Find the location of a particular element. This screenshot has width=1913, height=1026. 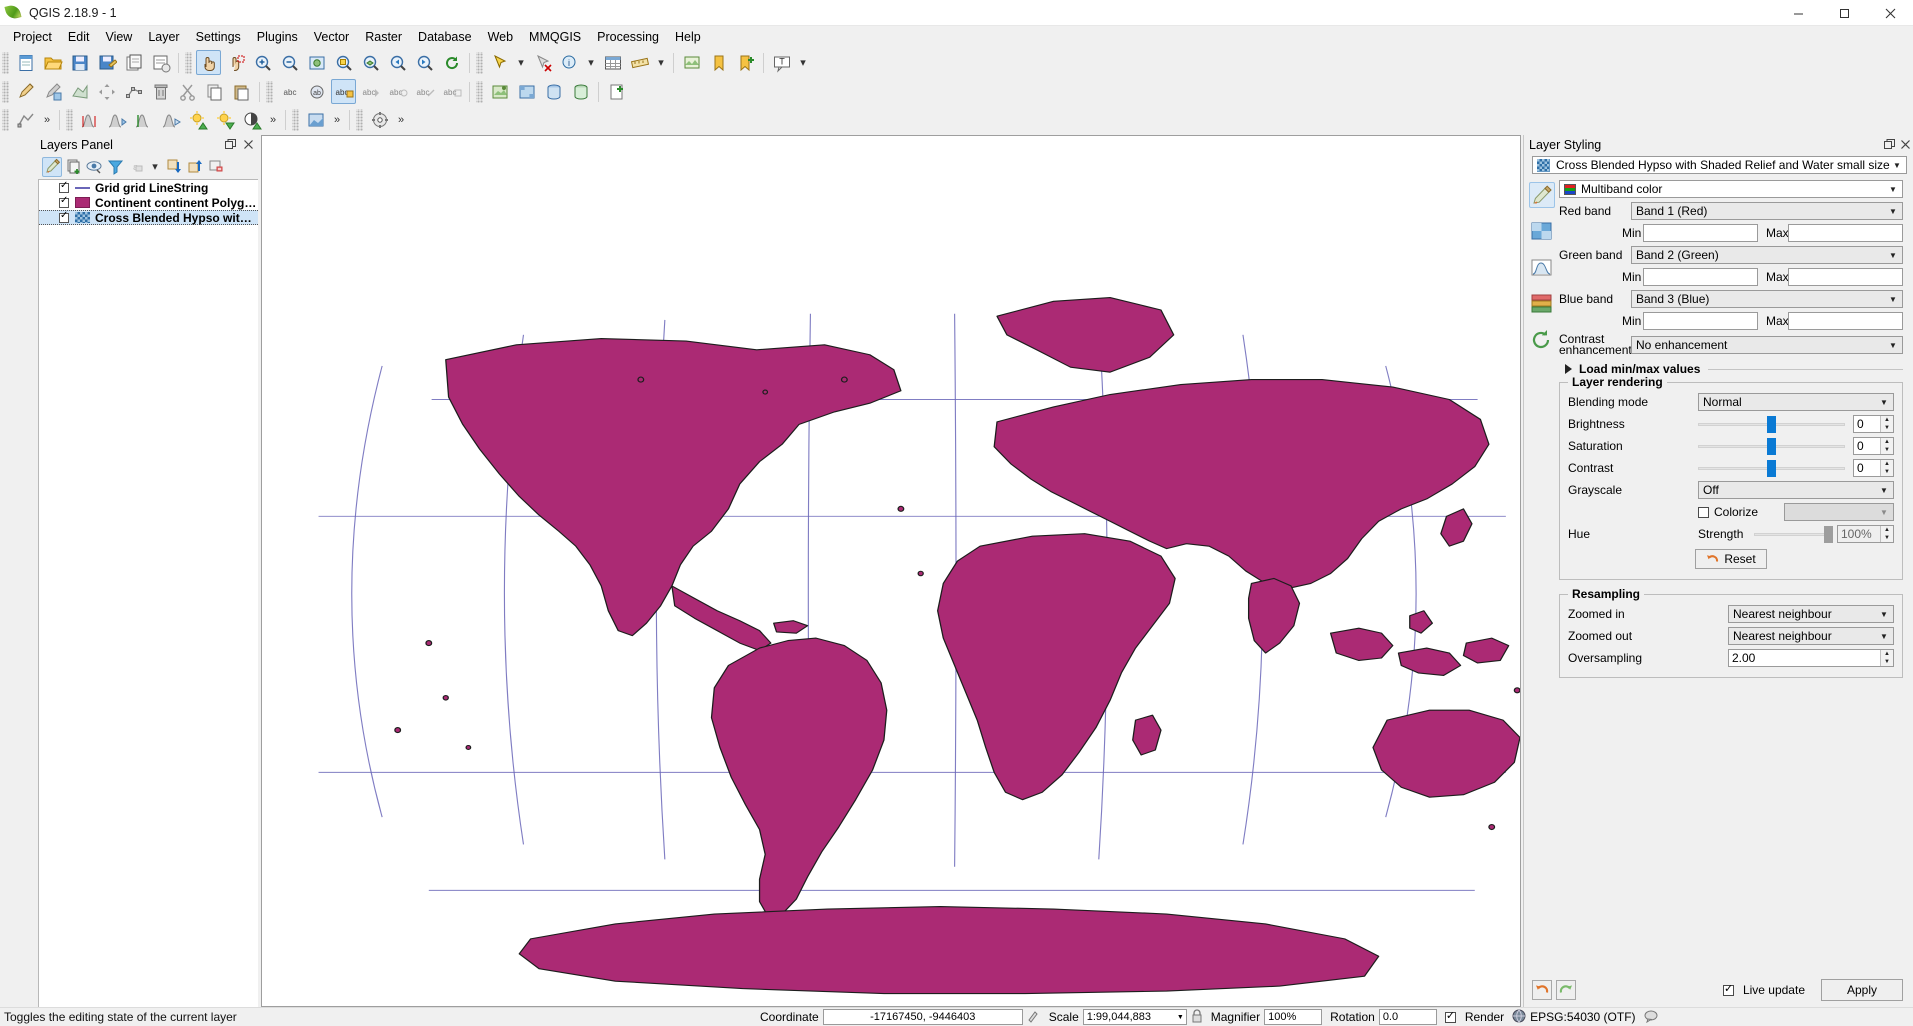

strength-spinbox: 100% ▲ ▼ is located at coordinates (1865, 534).